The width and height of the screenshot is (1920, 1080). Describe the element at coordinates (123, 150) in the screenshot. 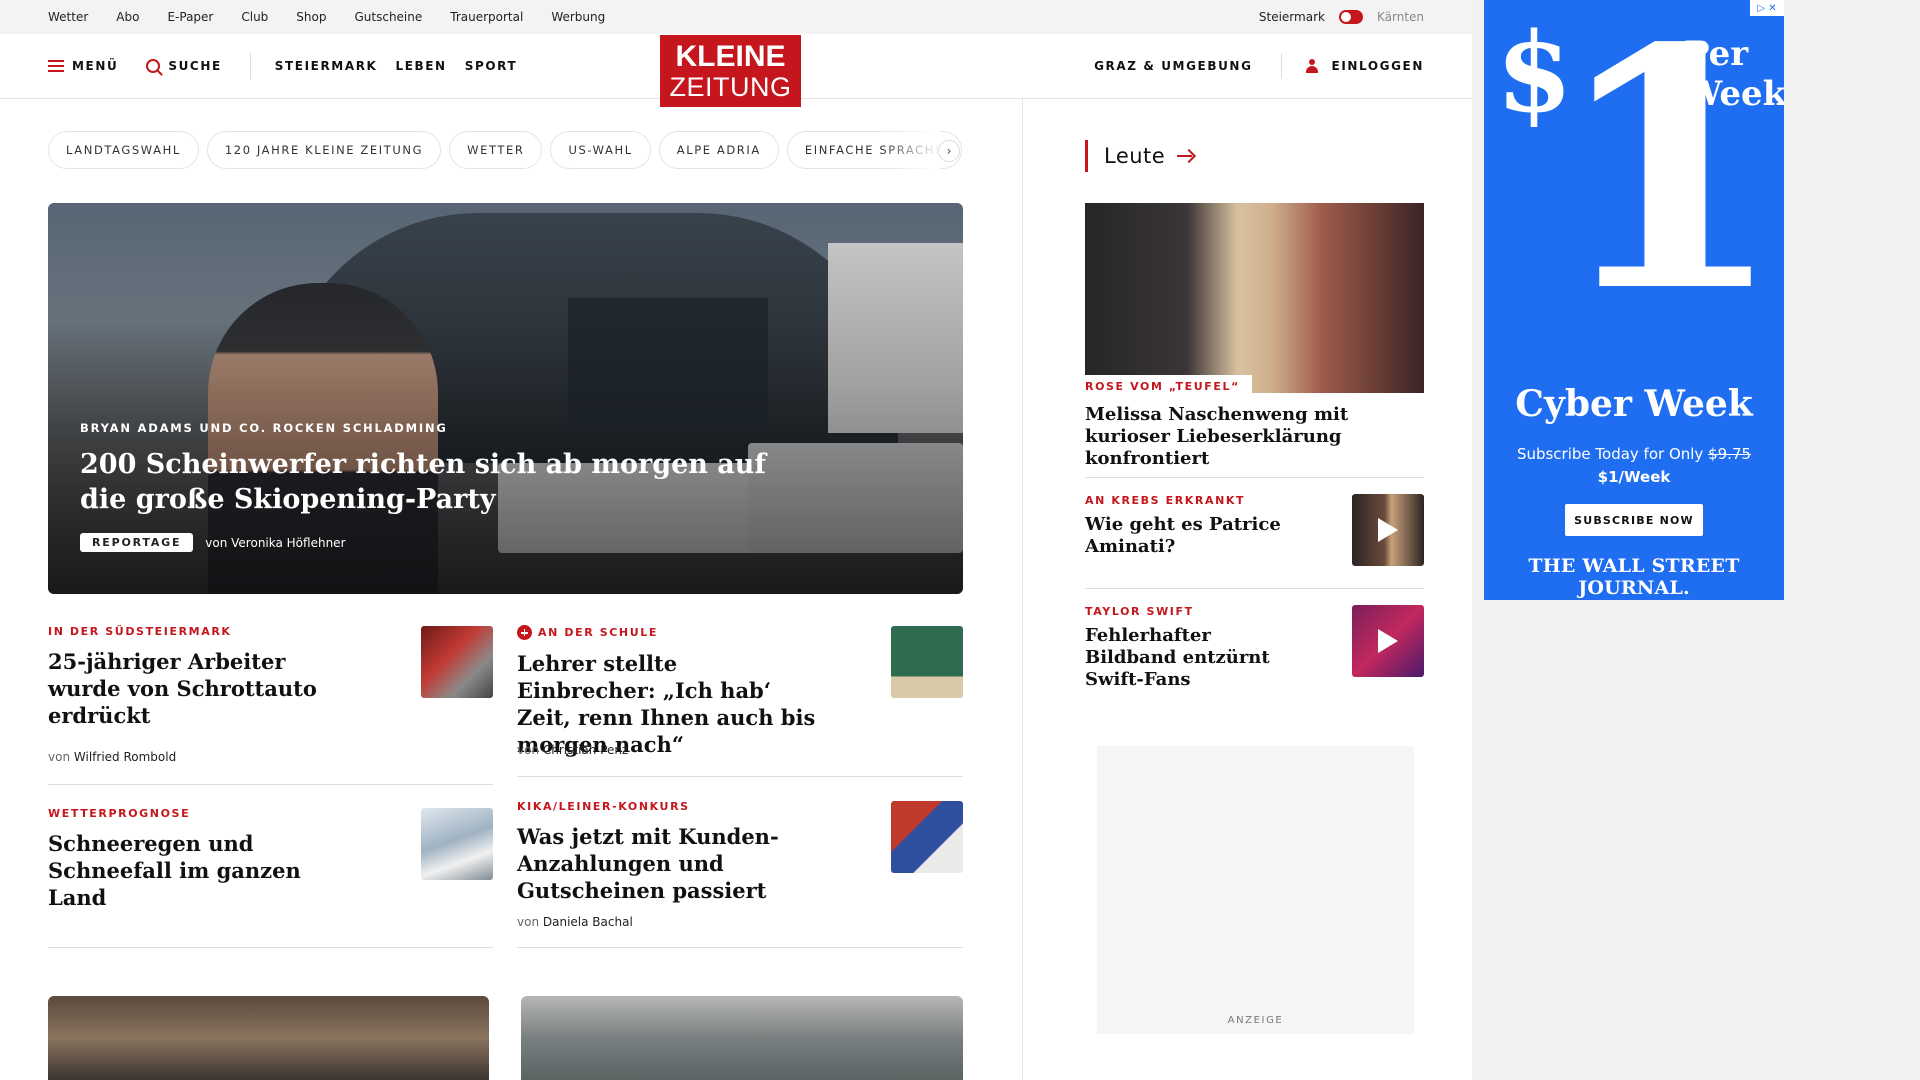

I see `pill-landtagswahl: LANDTAGSWAHL` at that location.